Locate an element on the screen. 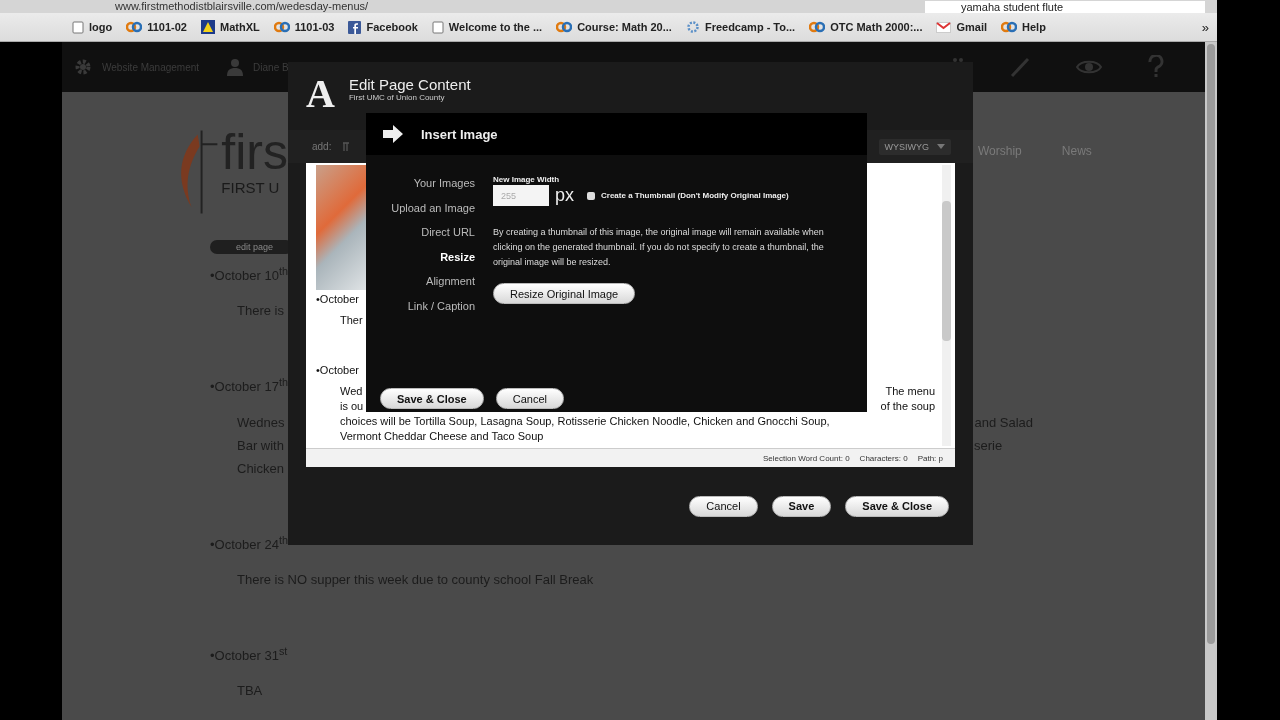  logo-letter: A is located at coordinates (320, 93).